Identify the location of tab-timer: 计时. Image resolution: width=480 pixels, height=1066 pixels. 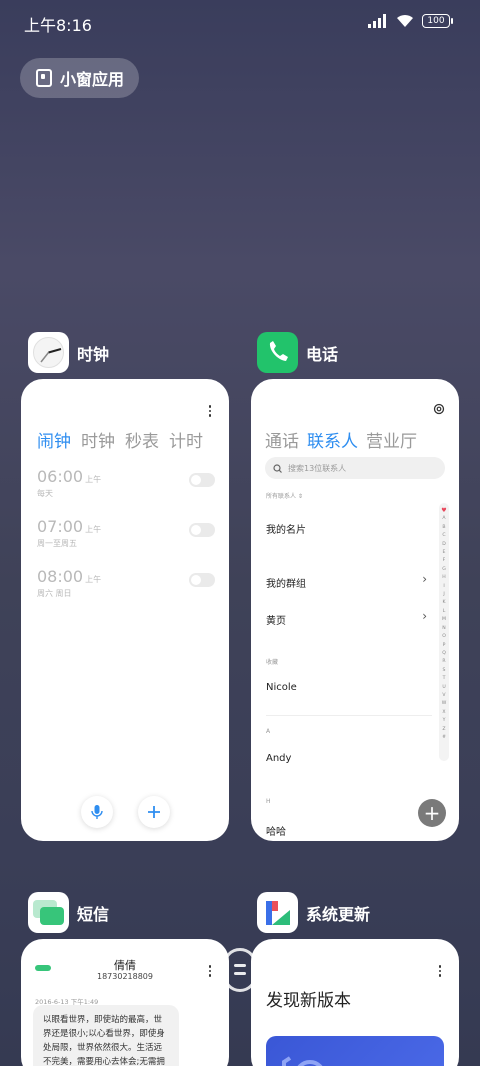
(186, 439).